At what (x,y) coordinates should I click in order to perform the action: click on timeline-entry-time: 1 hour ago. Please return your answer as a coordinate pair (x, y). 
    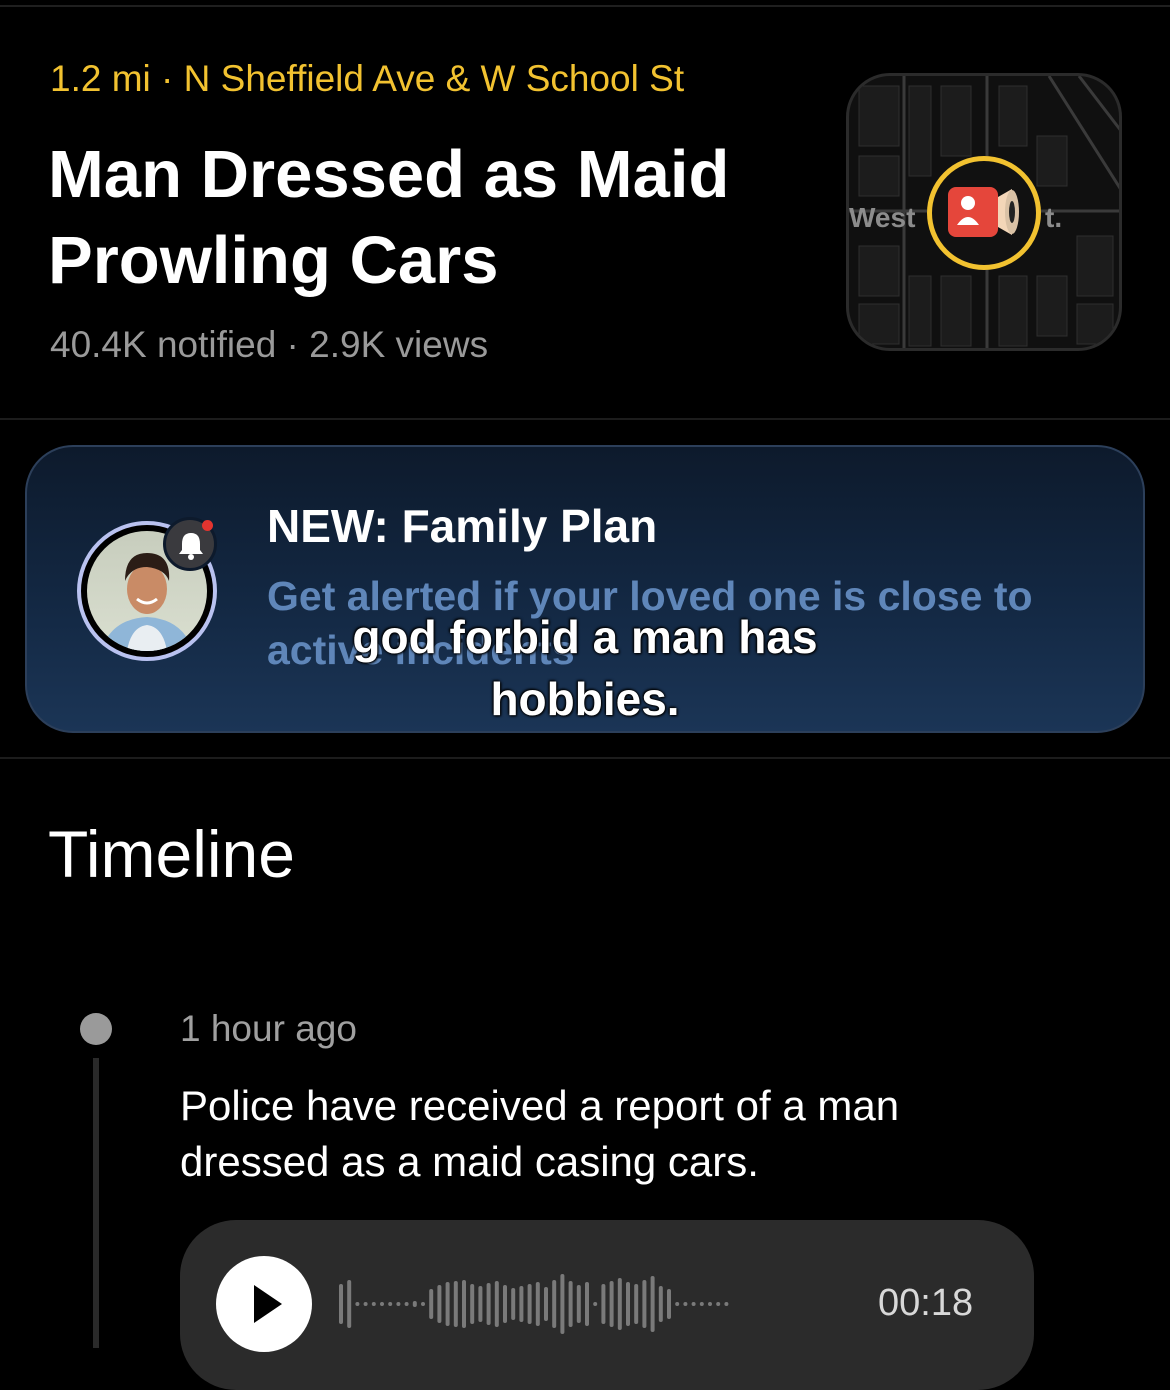
    Looking at the image, I should click on (268, 1028).